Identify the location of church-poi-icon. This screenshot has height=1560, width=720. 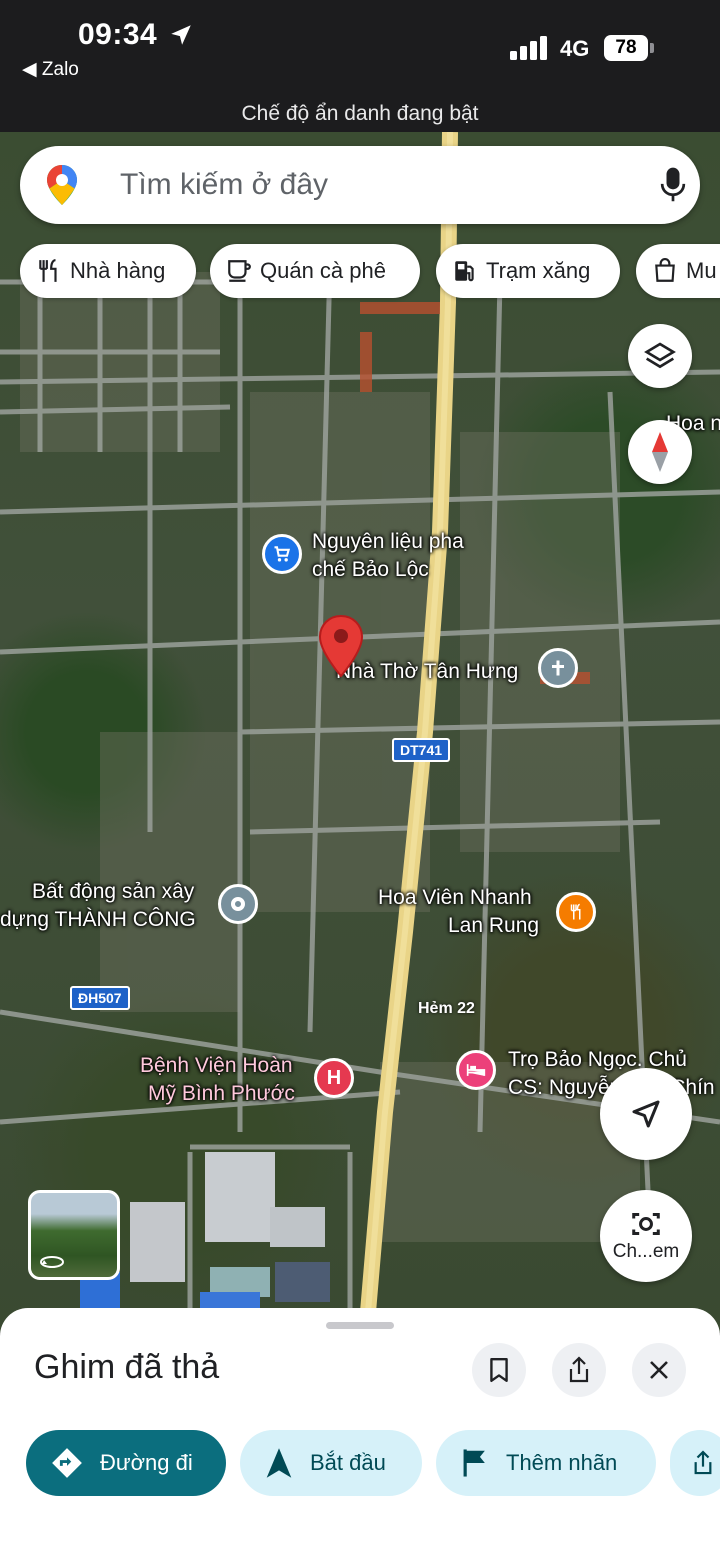
(558, 668).